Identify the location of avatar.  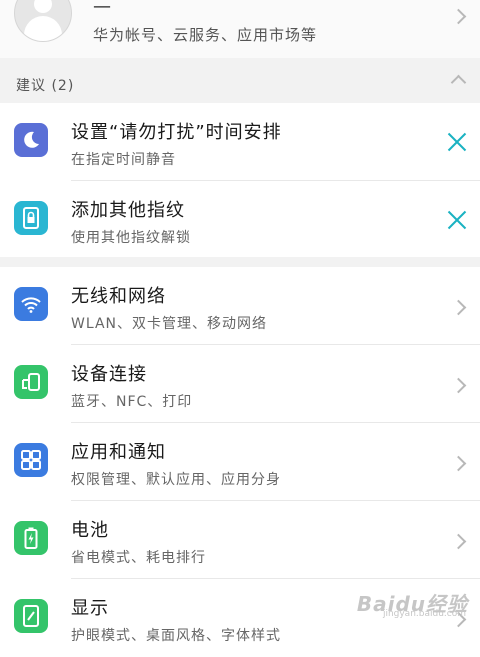
(43, 21).